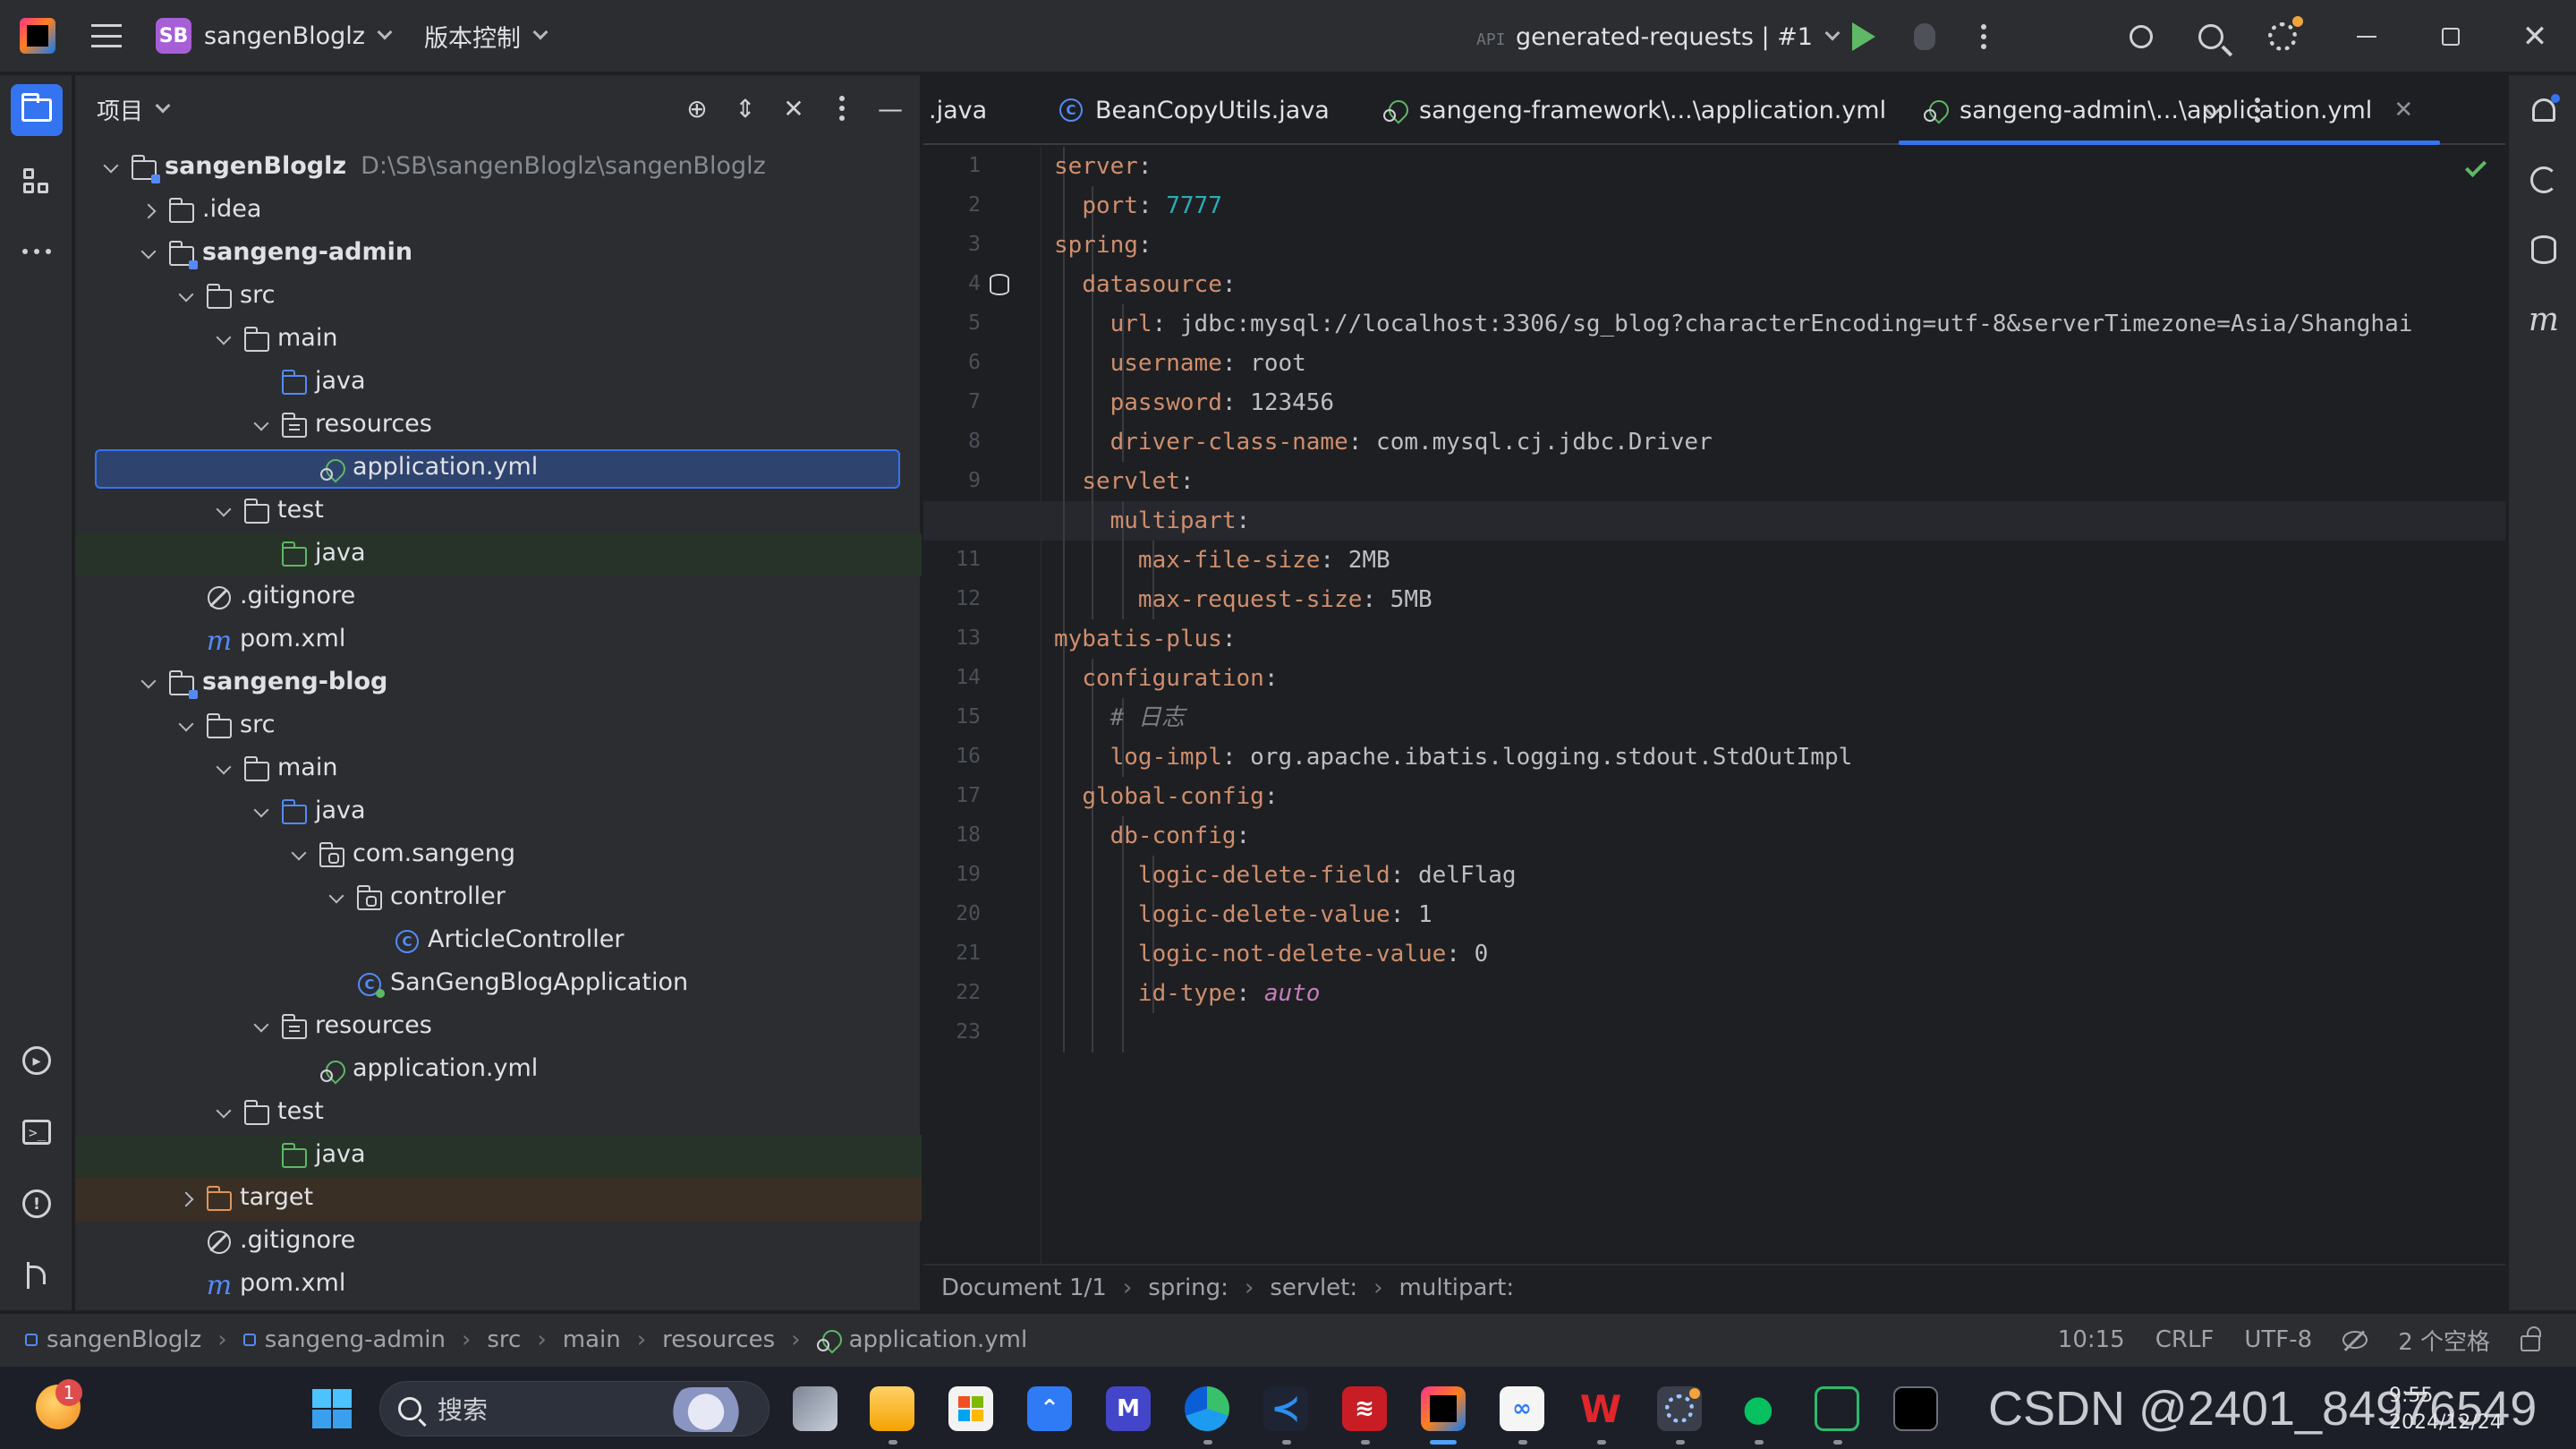 The image size is (2576, 1449). I want to click on database-button, so click(2544, 250).